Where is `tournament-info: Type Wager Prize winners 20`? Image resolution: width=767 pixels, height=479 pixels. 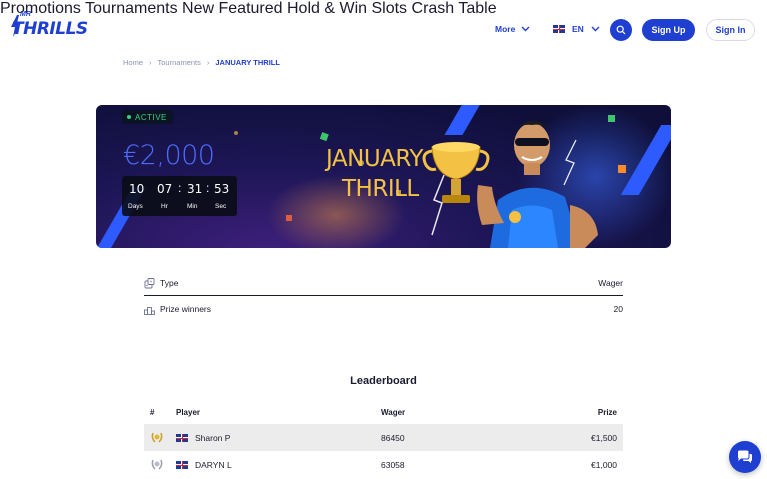 tournament-info: Type Wager Prize winners 20 is located at coordinates (383, 296).